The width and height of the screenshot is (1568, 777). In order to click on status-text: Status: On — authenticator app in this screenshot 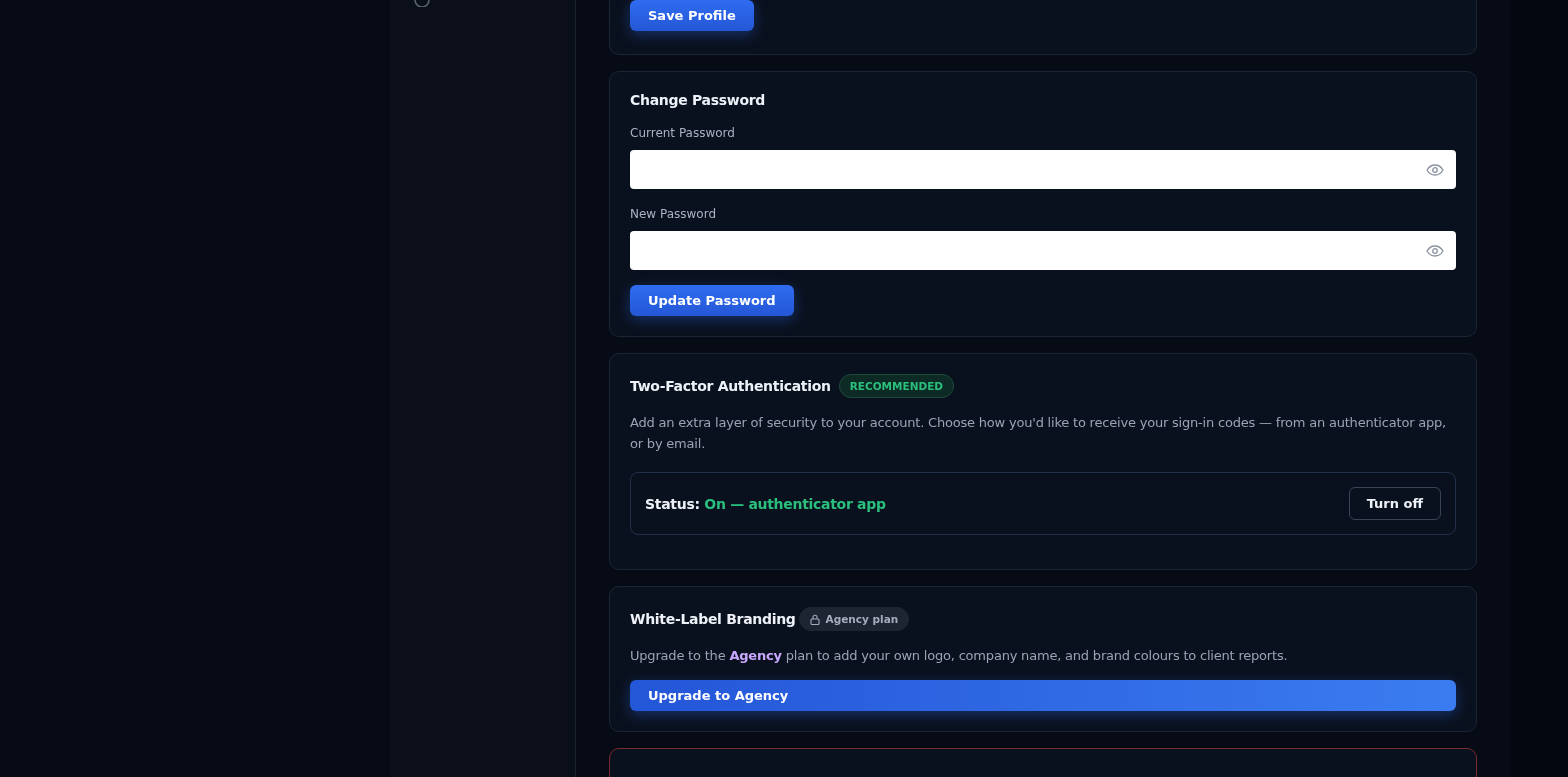, I will do `click(765, 503)`.